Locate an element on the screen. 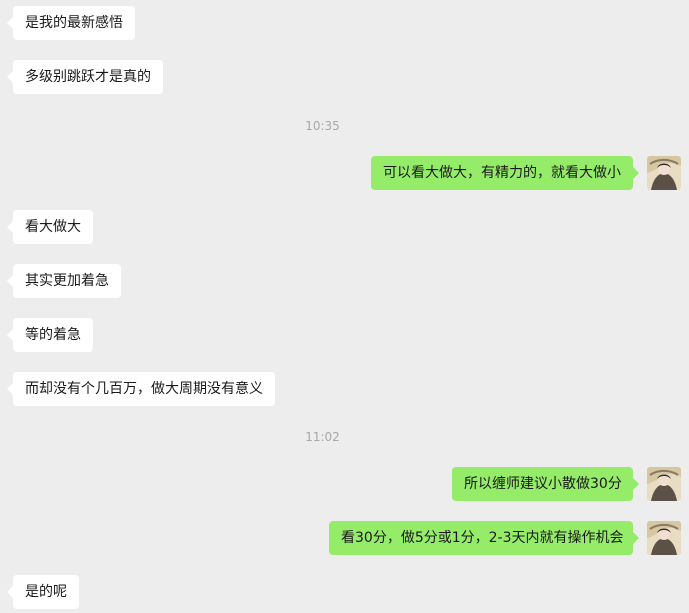  message-text: 其实更加着急 is located at coordinates (67, 281).